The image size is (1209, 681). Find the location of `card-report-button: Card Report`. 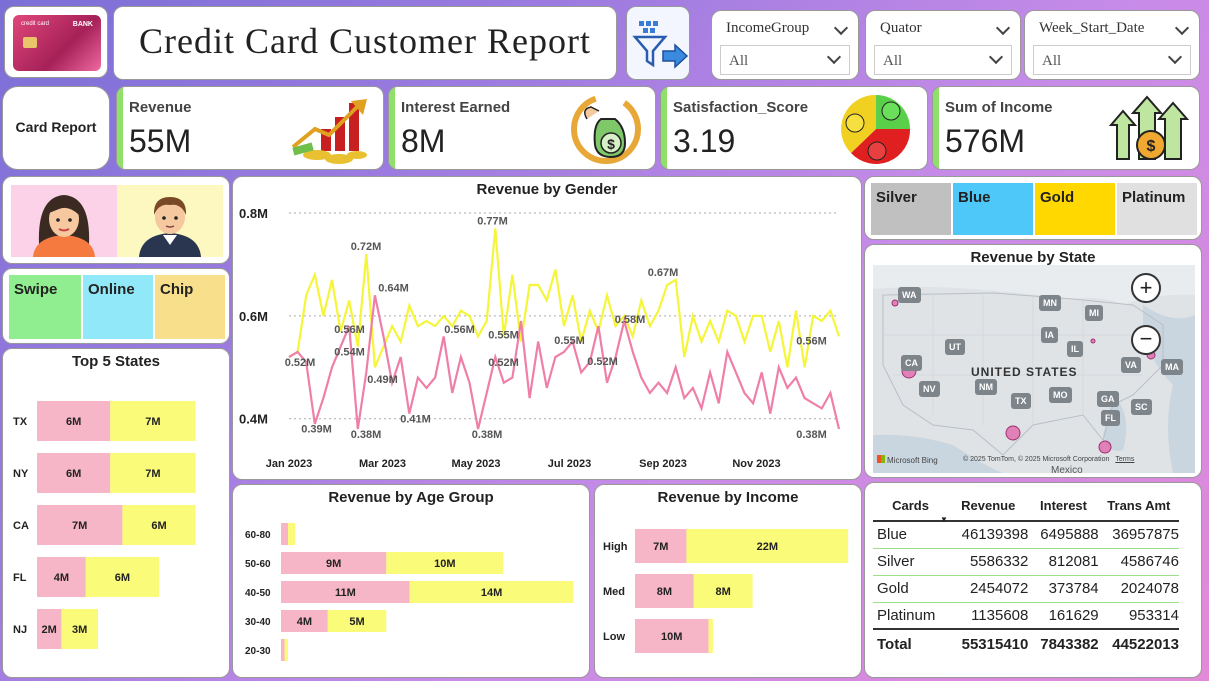

card-report-button: Card Report is located at coordinates (56, 128).